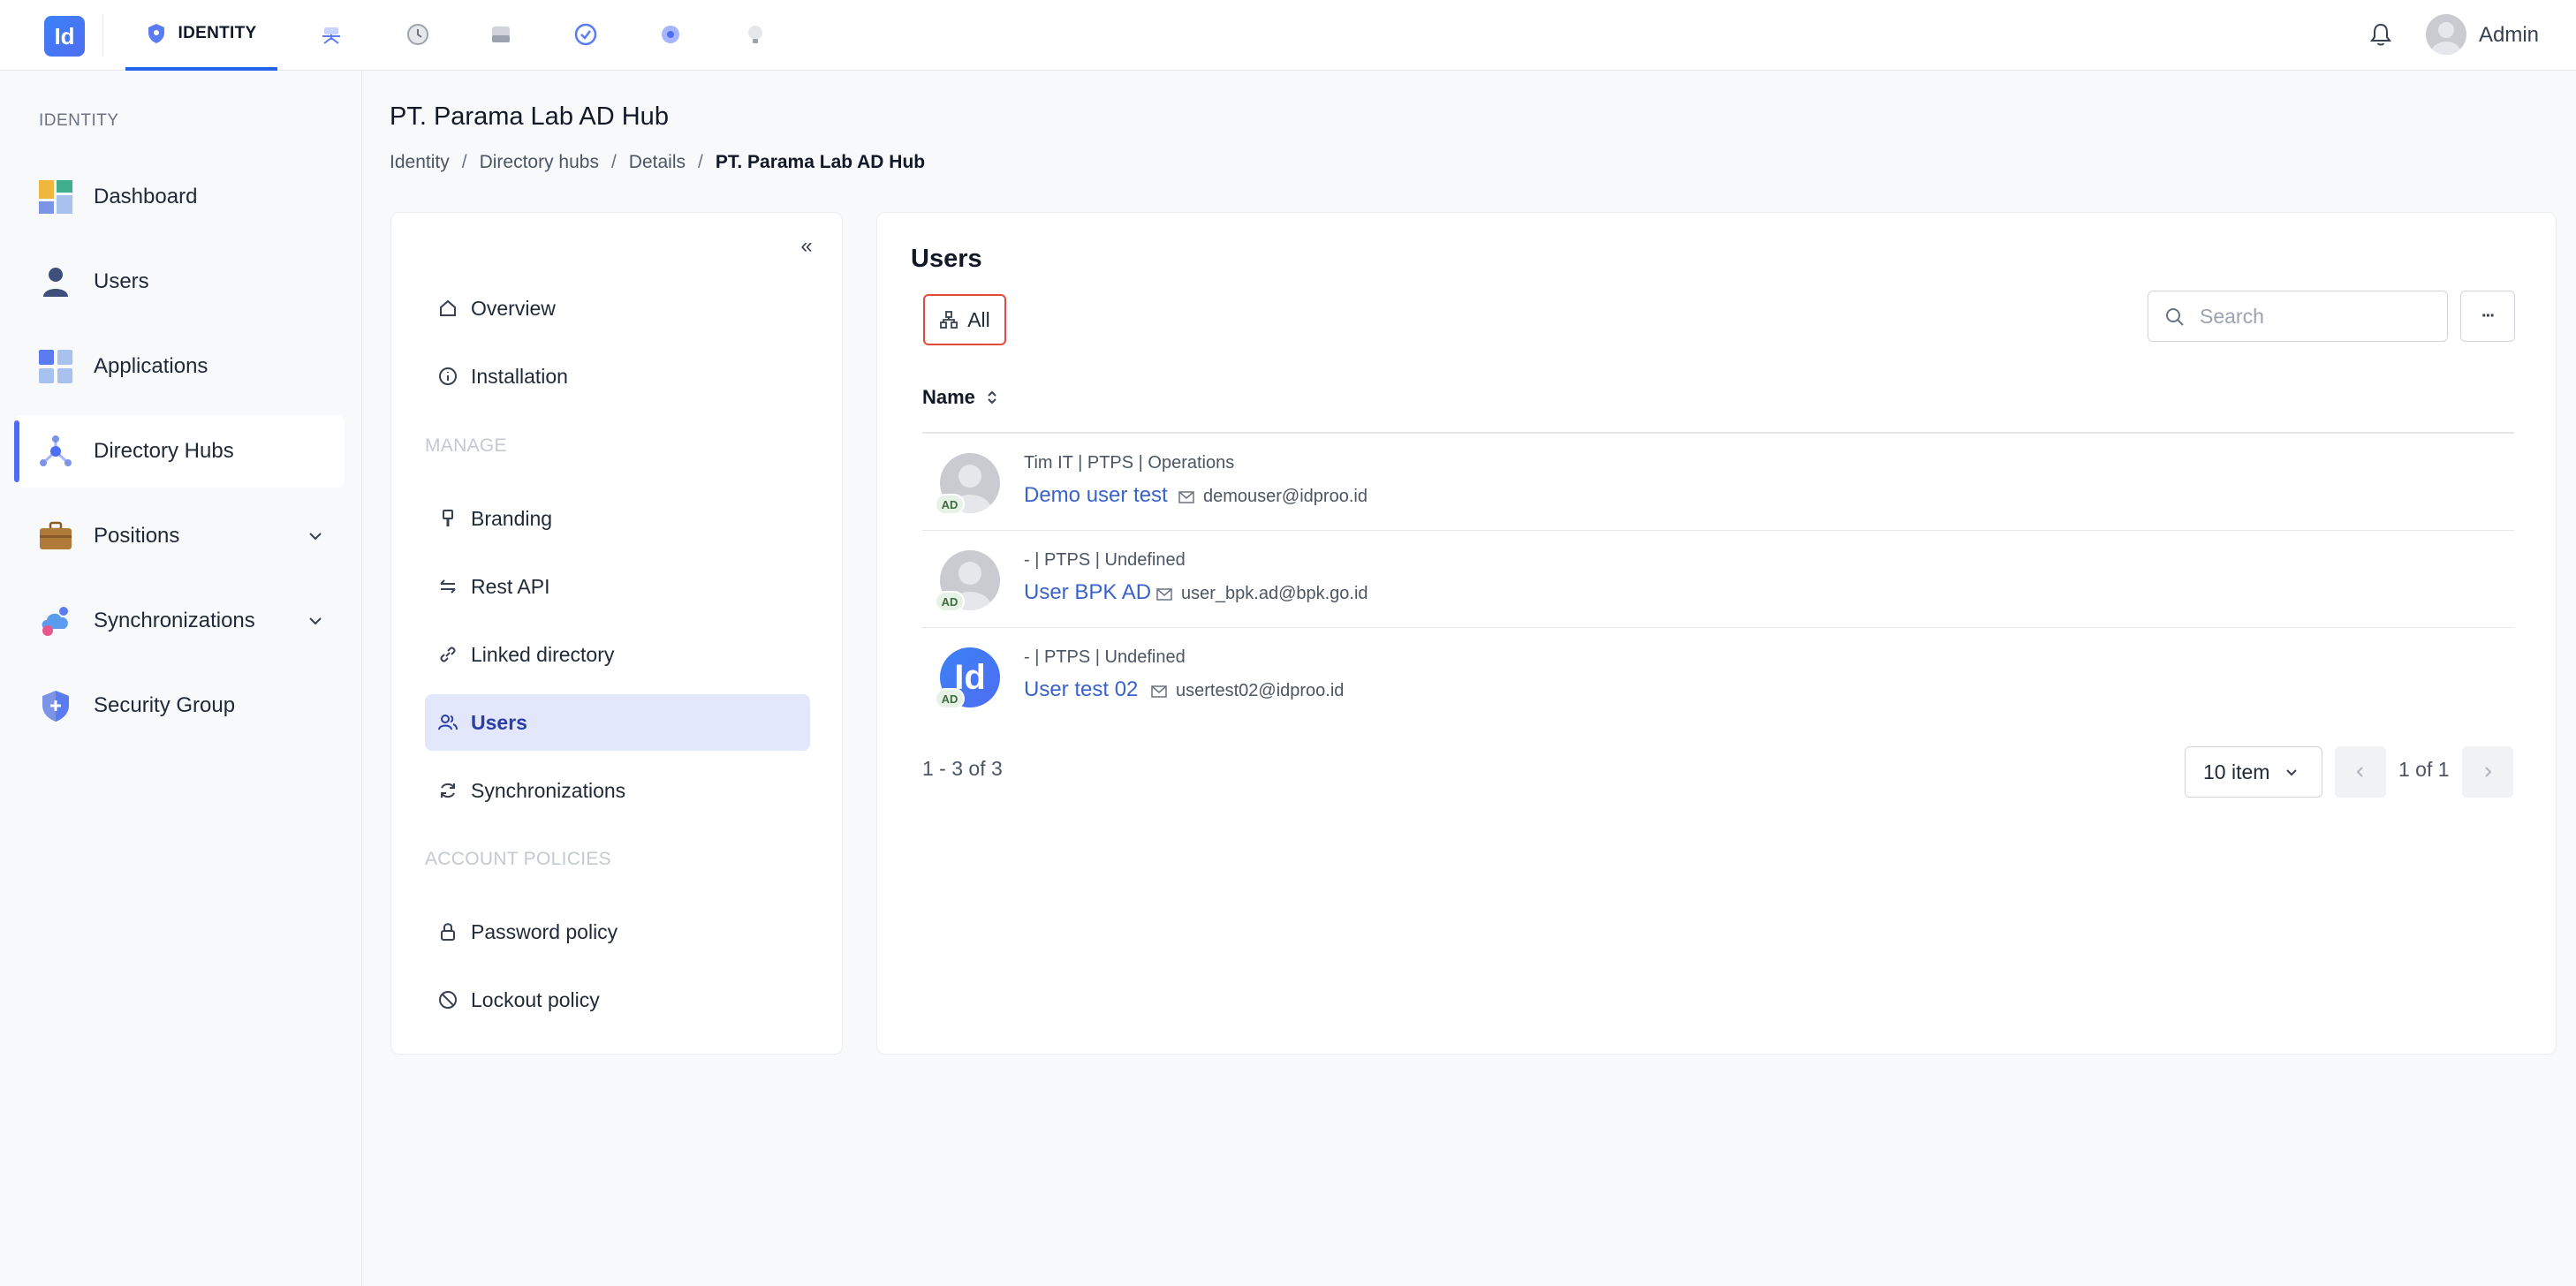 The height and width of the screenshot is (1286, 2576). Describe the element at coordinates (448, 790) in the screenshot. I see `refresh-icon` at that location.